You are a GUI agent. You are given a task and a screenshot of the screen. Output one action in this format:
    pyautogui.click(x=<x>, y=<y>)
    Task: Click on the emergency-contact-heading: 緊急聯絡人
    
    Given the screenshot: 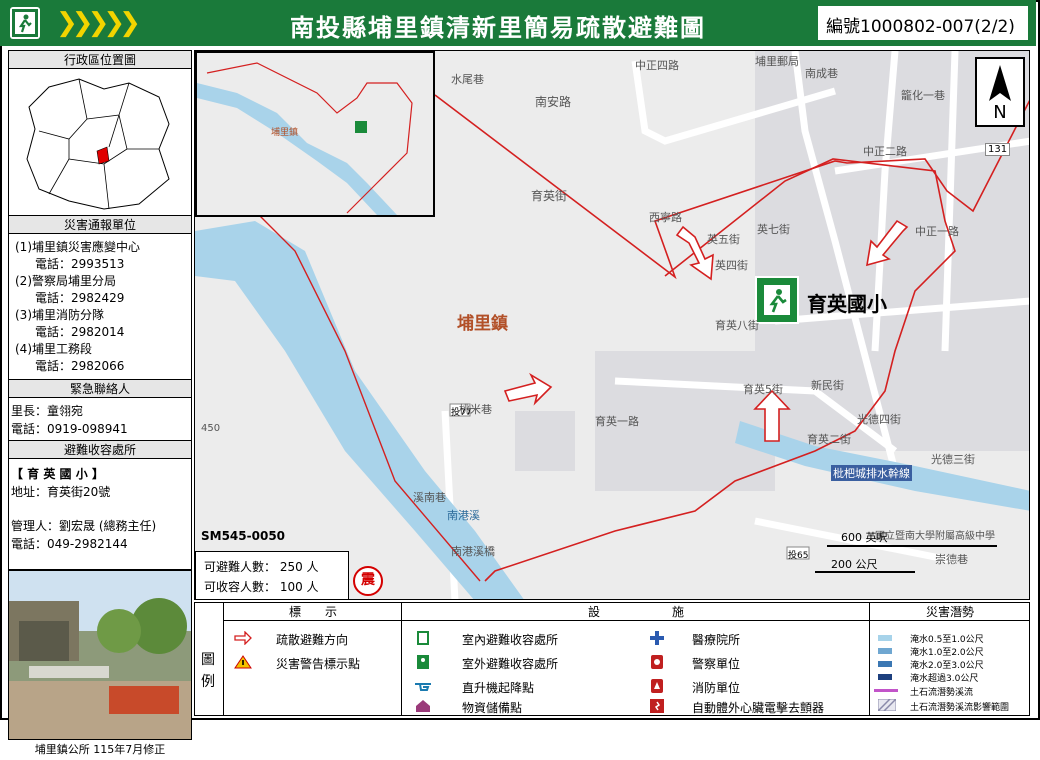 What is the action you would take?
    pyautogui.click(x=100, y=388)
    